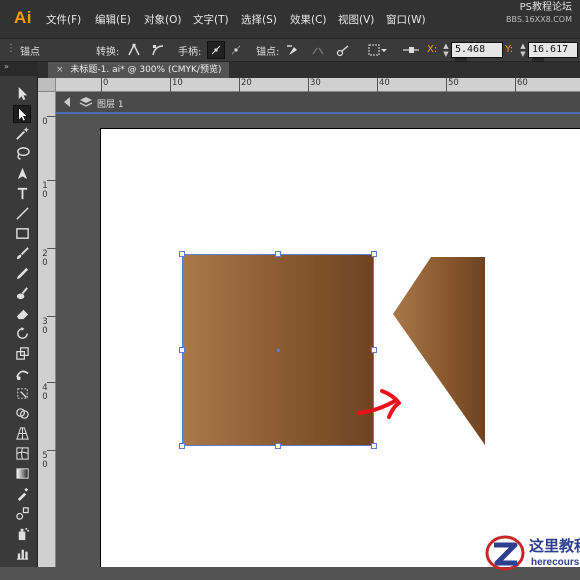  I want to click on anchors-label: 锚点:, so click(268, 52).